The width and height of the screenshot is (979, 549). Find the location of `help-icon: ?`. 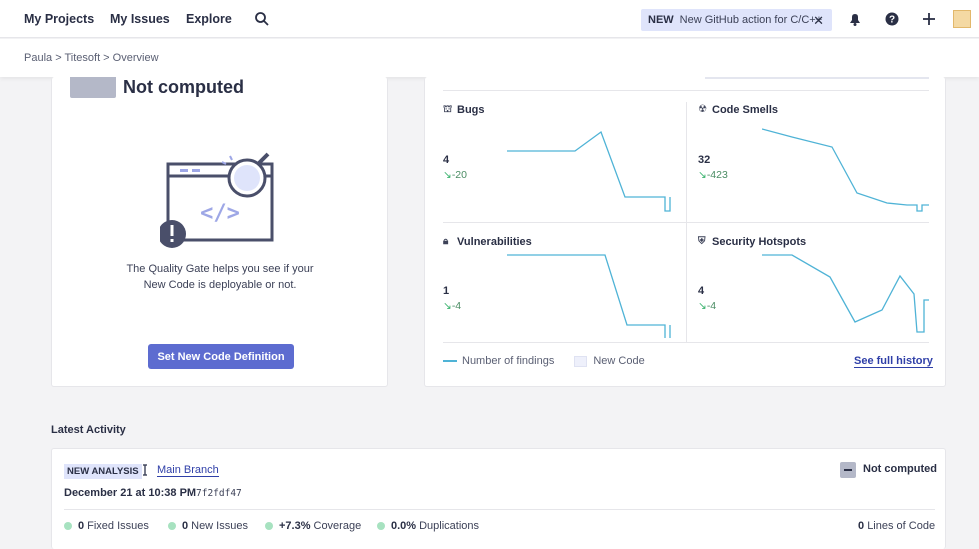

help-icon: ? is located at coordinates (892, 19).